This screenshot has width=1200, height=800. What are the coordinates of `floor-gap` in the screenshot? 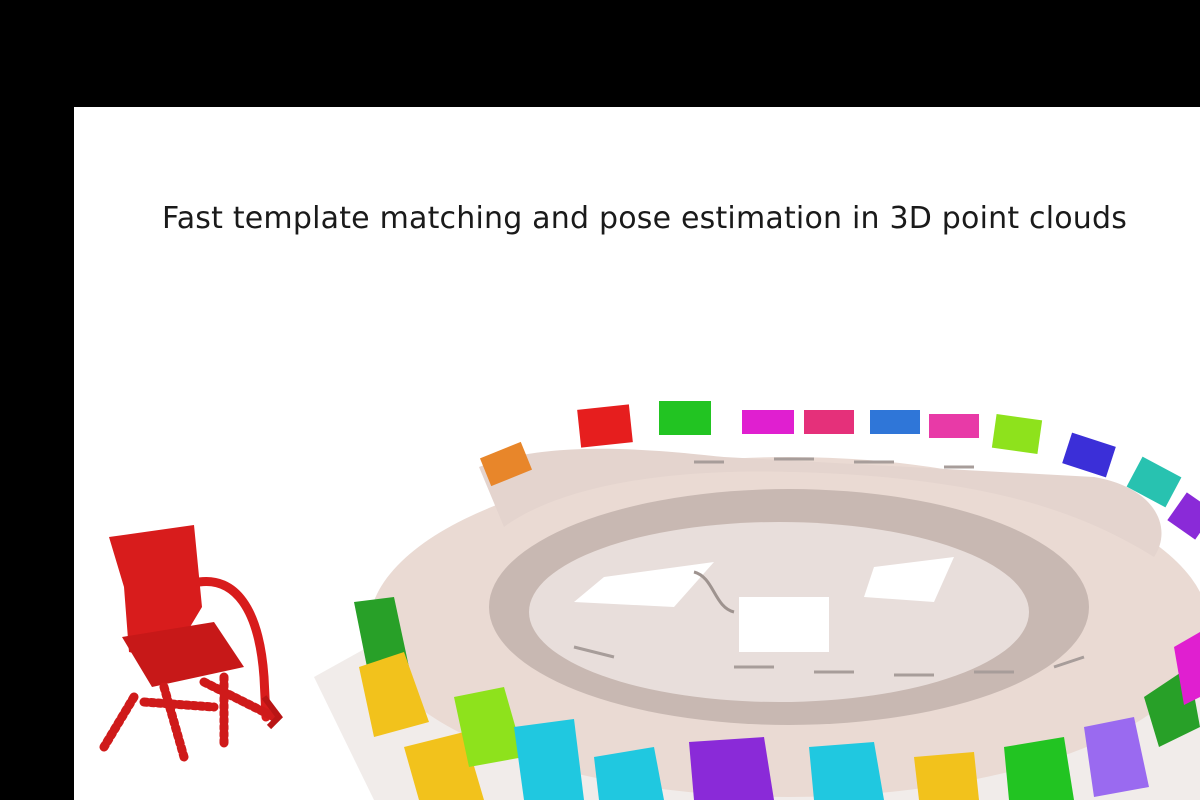 It's located at (784, 624).